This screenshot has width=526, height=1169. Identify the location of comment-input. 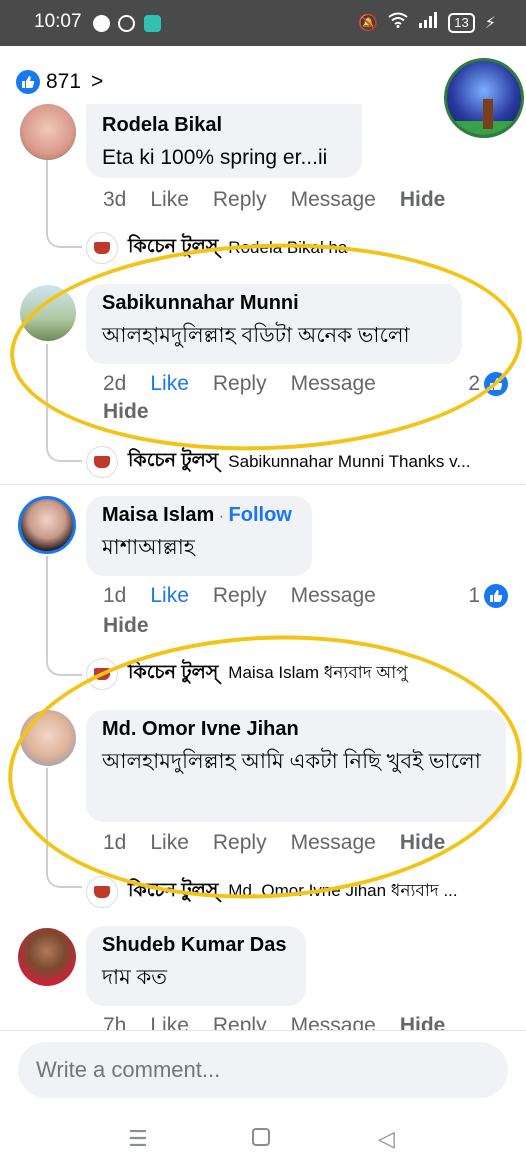
(263, 1070).